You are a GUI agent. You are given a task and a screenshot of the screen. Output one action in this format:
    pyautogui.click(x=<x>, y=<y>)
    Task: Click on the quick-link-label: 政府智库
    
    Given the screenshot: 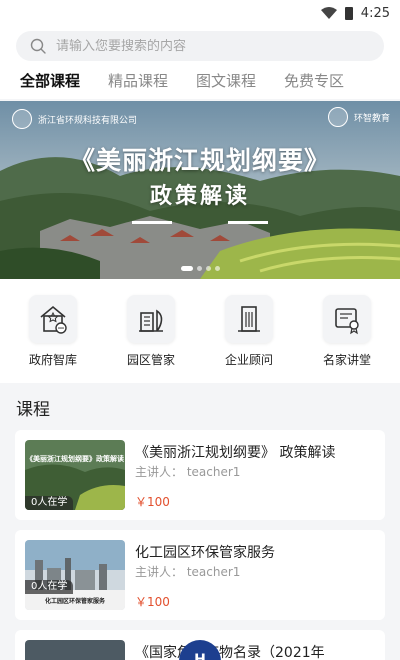 What is the action you would take?
    pyautogui.click(x=52, y=359)
    